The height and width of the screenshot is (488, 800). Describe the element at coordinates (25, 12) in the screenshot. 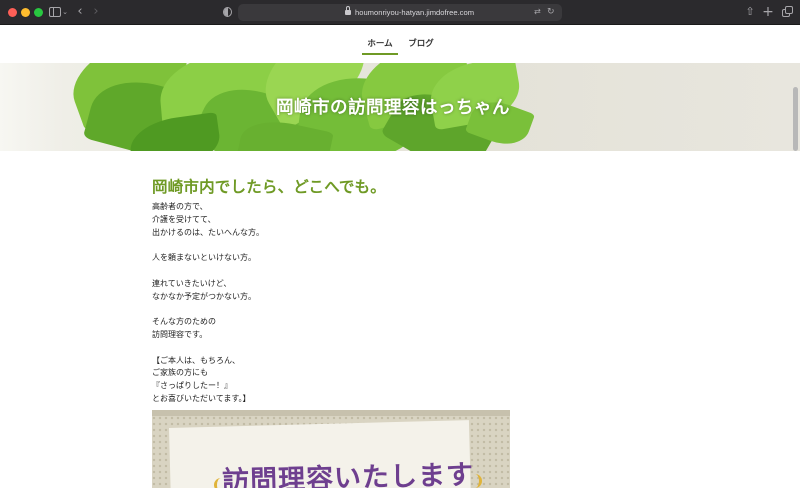

I see `minimize-window-button` at that location.